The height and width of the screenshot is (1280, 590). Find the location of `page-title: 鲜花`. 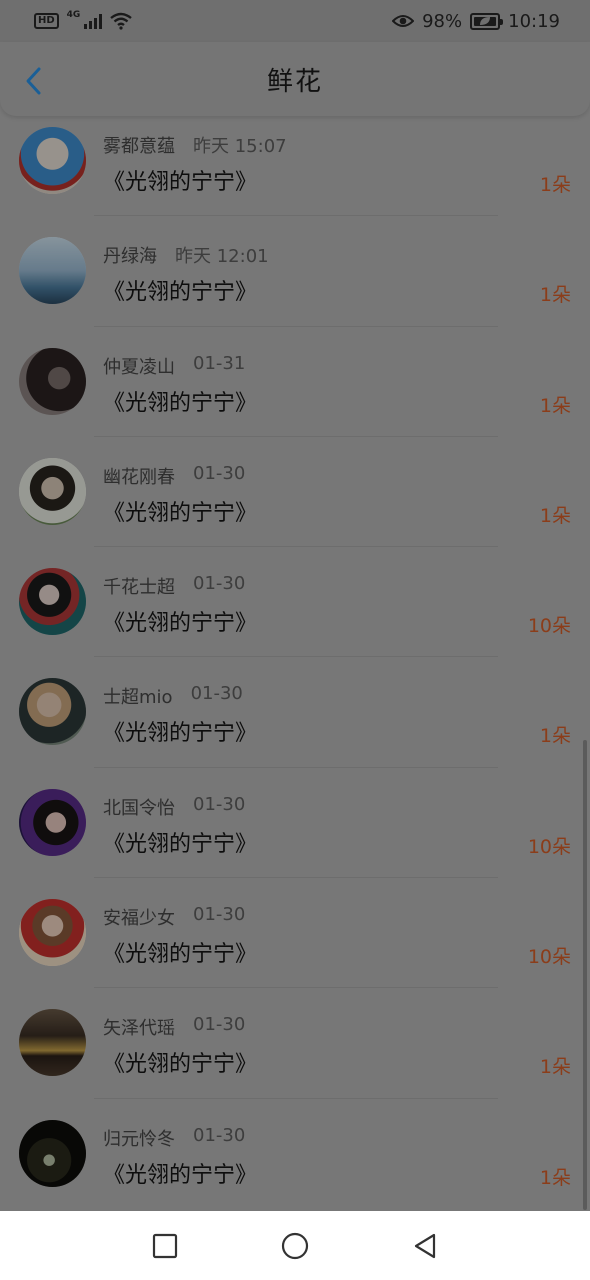

page-title: 鲜花 is located at coordinates (294, 81).